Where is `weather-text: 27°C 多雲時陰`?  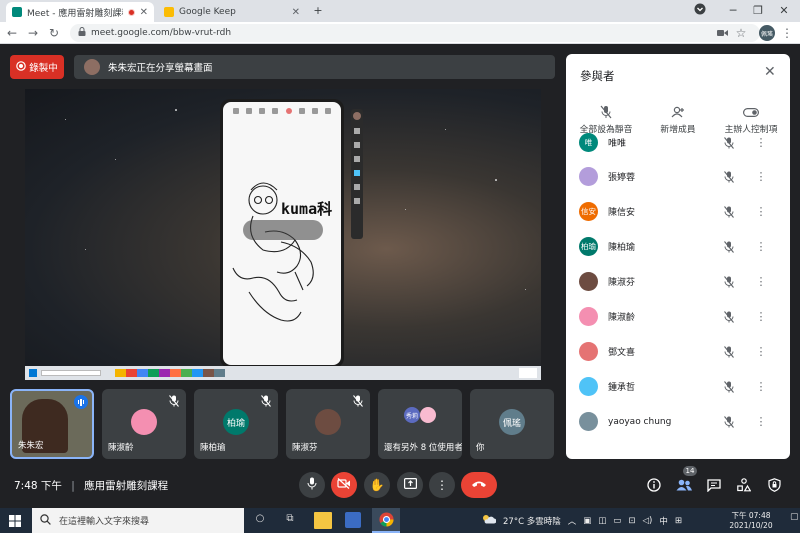
weather-text: 27°C 多雲時陰 is located at coordinates (532, 521).